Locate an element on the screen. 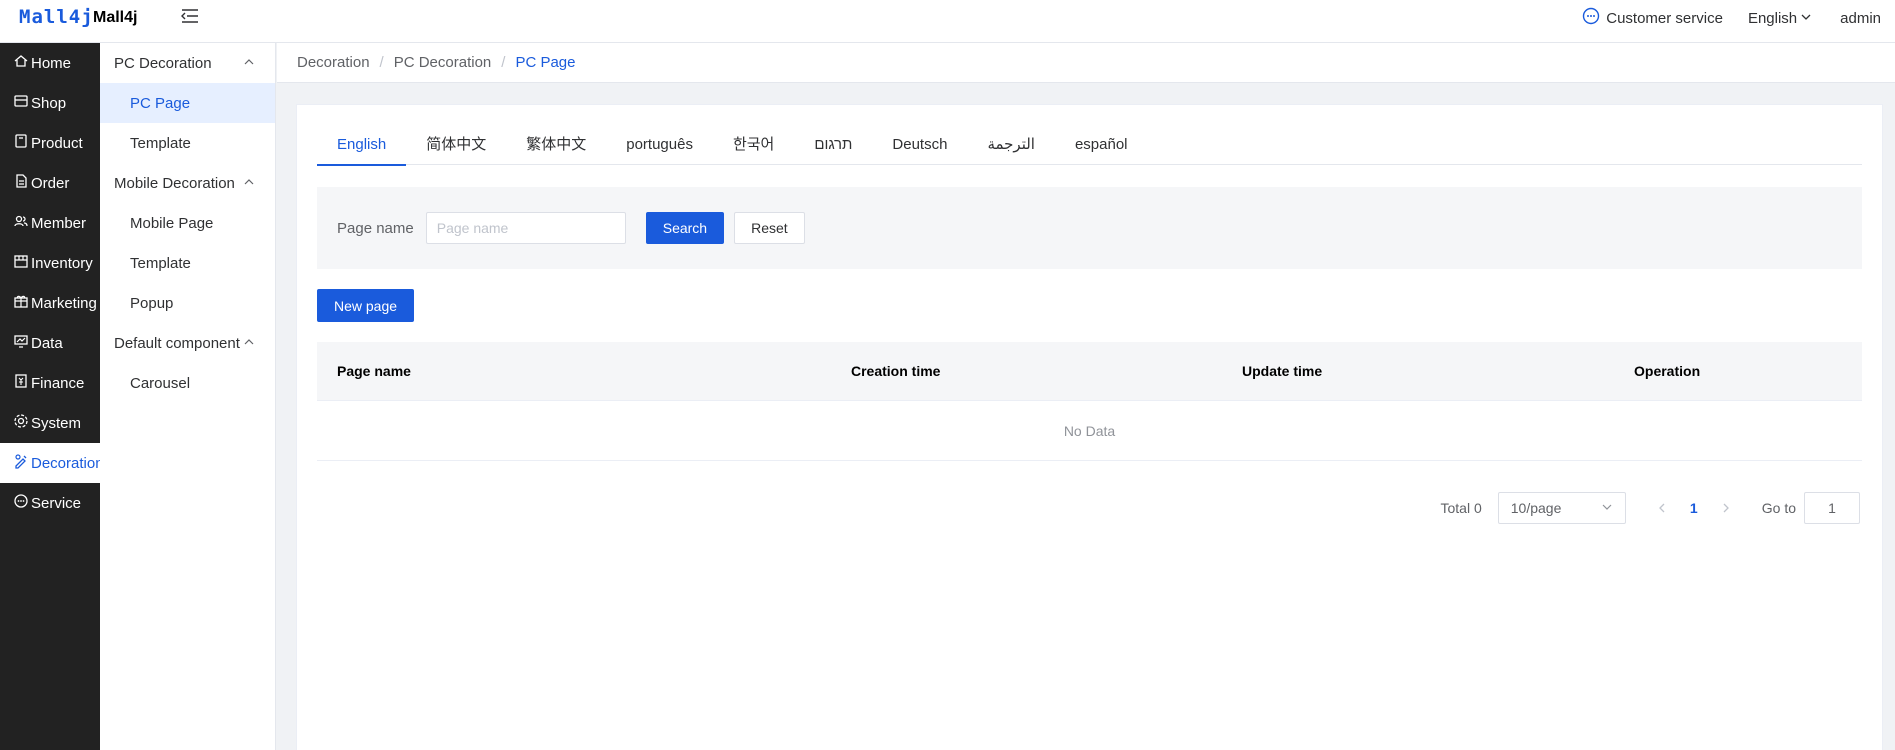 Image resolution: width=1895 pixels, height=750 pixels. logo: Mall4j is located at coordinates (56, 17).